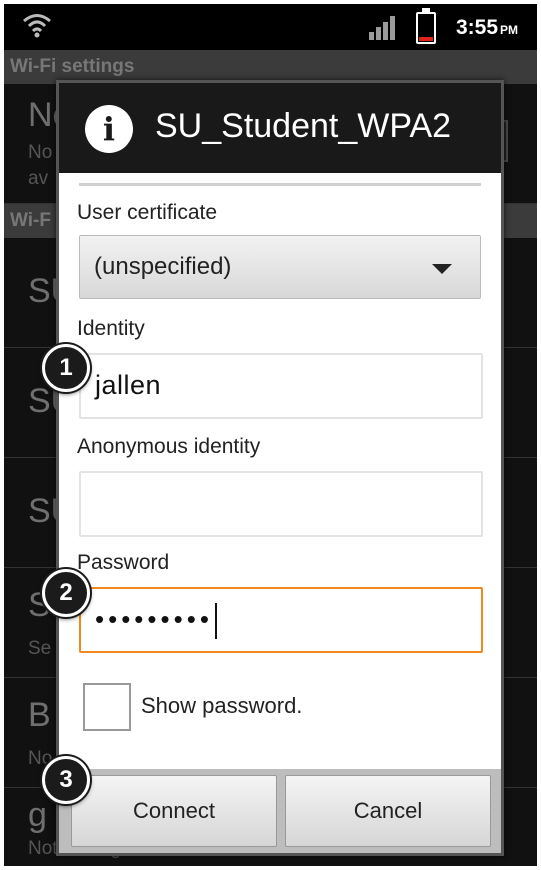  What do you see at coordinates (270, 67) in the screenshot?
I see `wifi-settings-header: Wi-Fi settings` at bounding box center [270, 67].